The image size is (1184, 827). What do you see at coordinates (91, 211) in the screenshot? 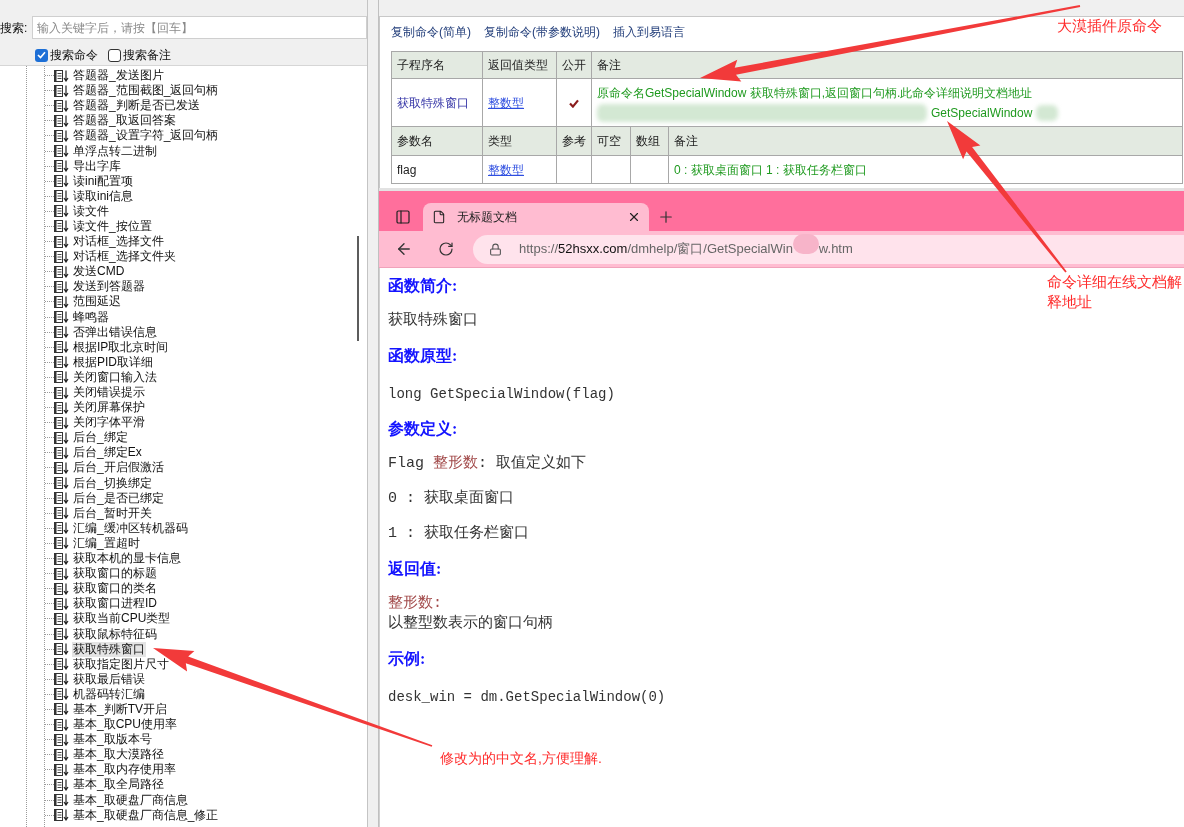
I see `tree-item: 读文件` at bounding box center [91, 211].